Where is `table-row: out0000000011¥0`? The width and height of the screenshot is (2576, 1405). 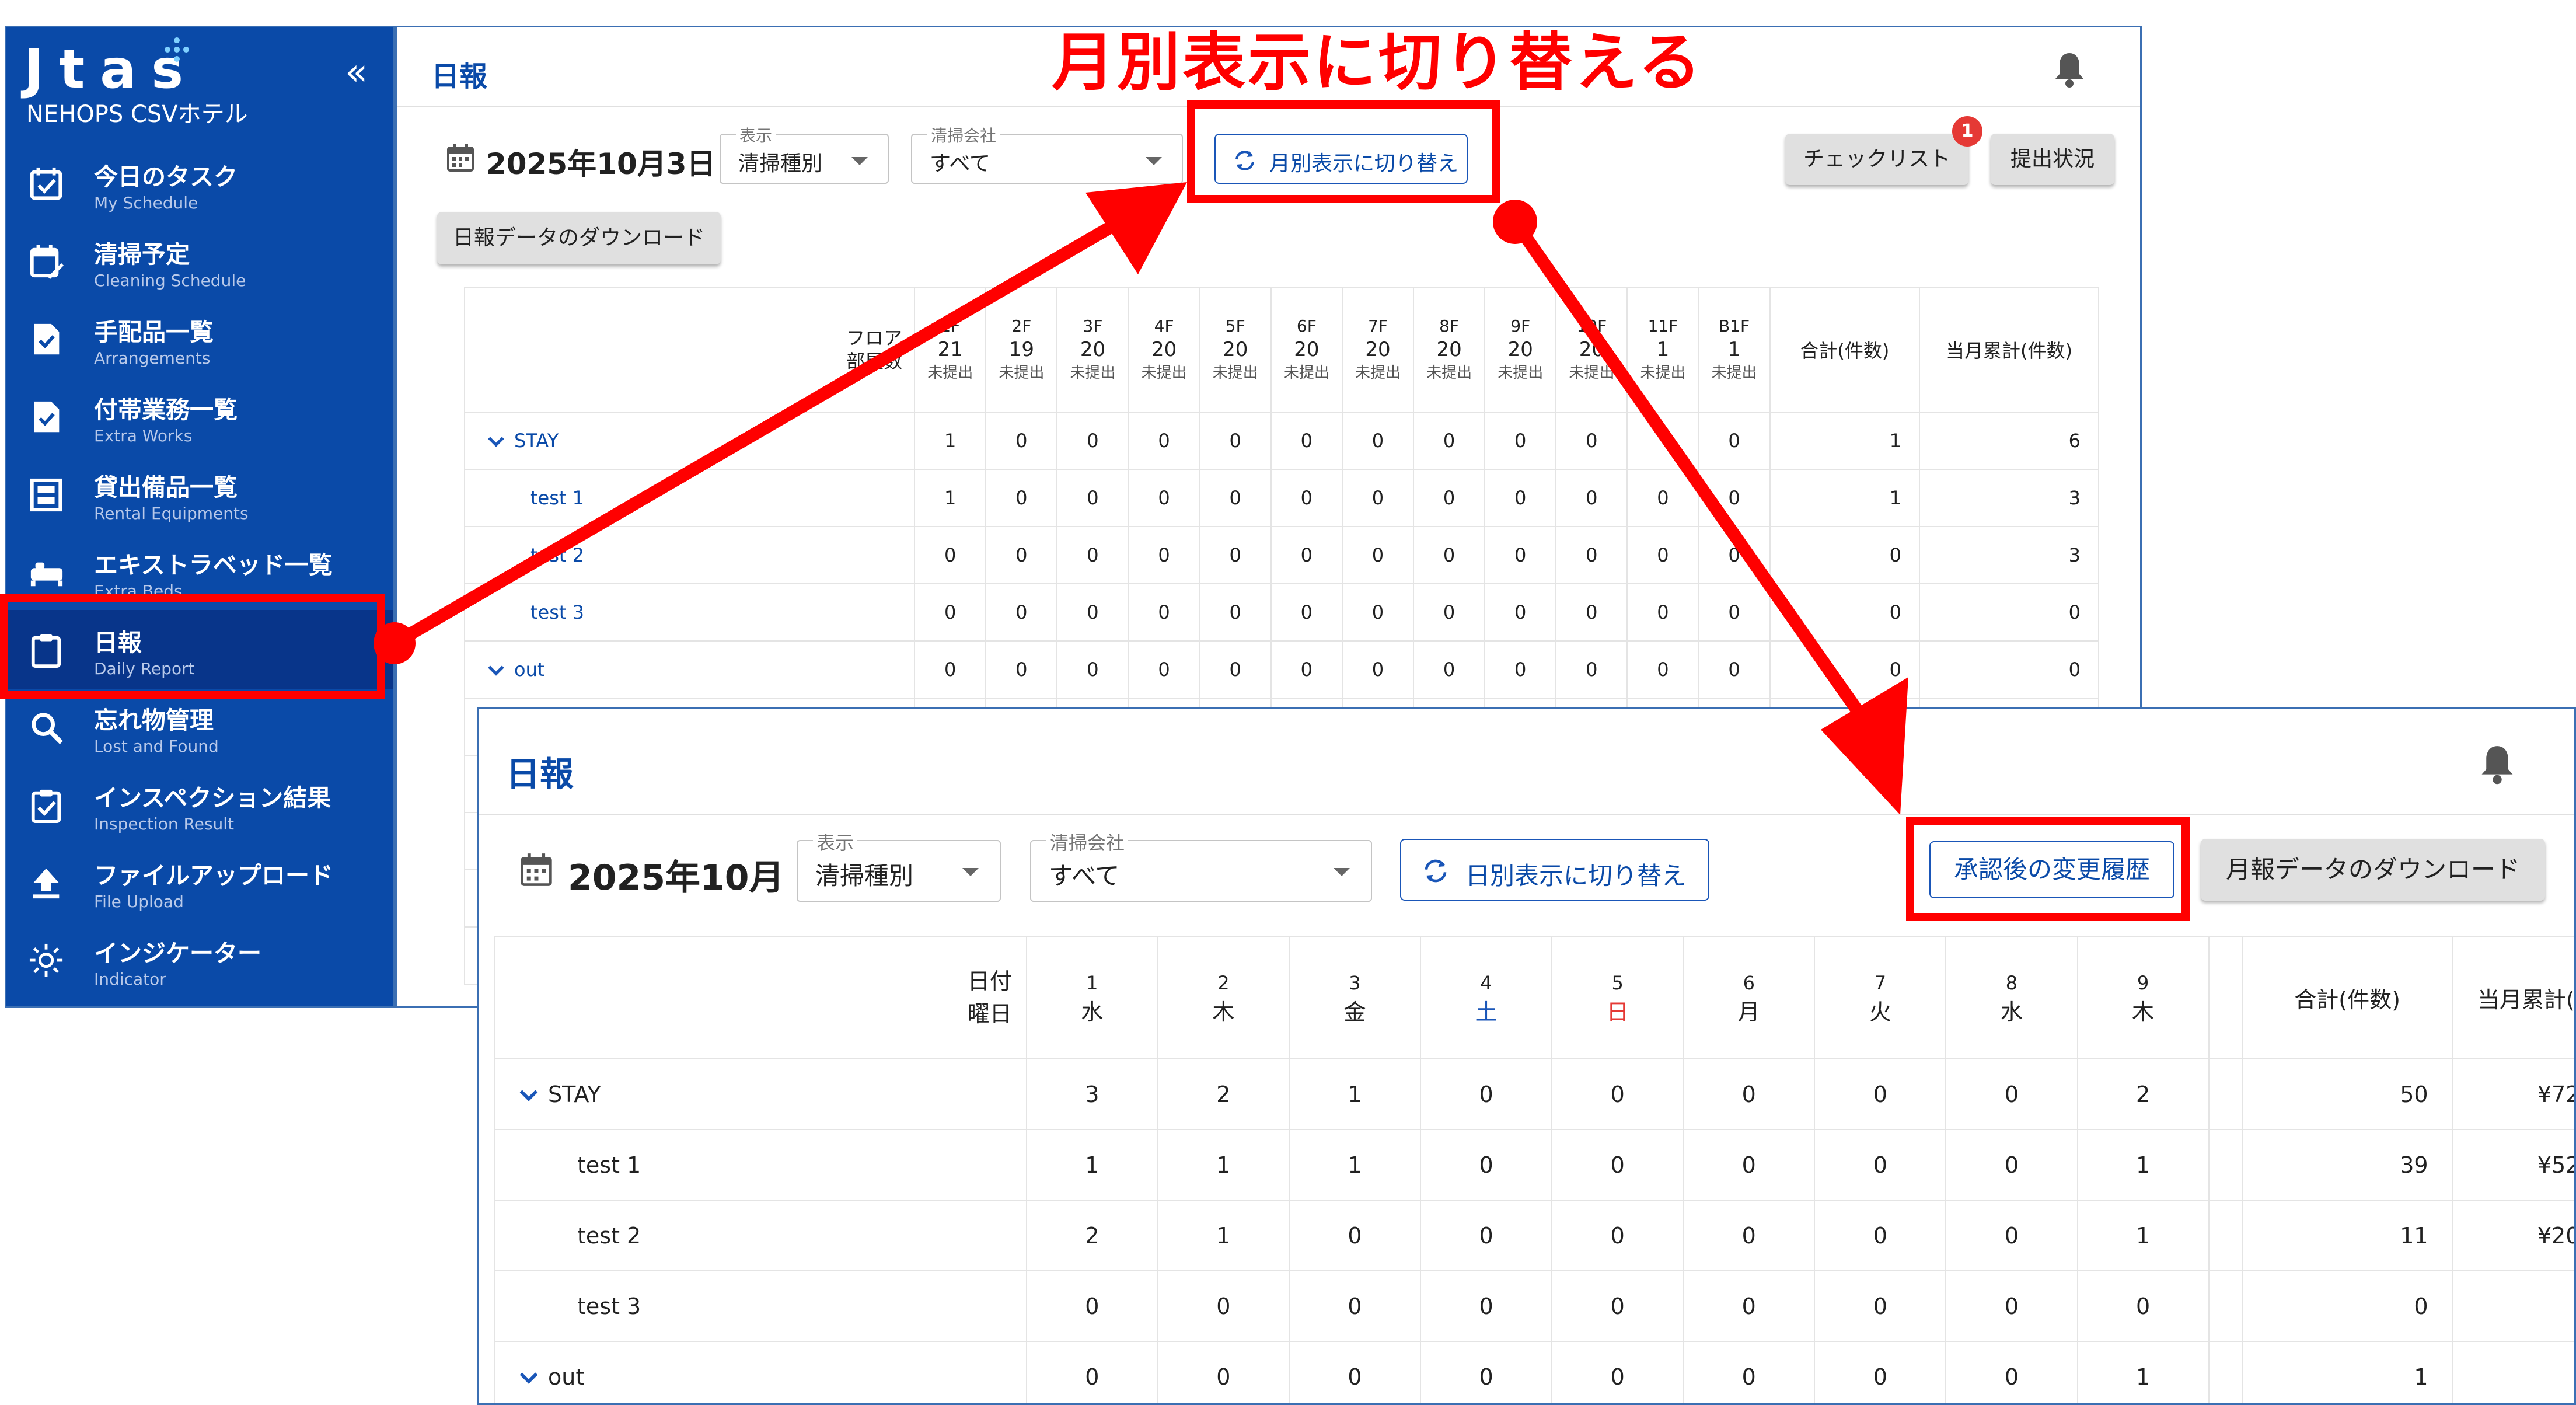 table-row: out0000000011¥0 is located at coordinates (1534, 1372).